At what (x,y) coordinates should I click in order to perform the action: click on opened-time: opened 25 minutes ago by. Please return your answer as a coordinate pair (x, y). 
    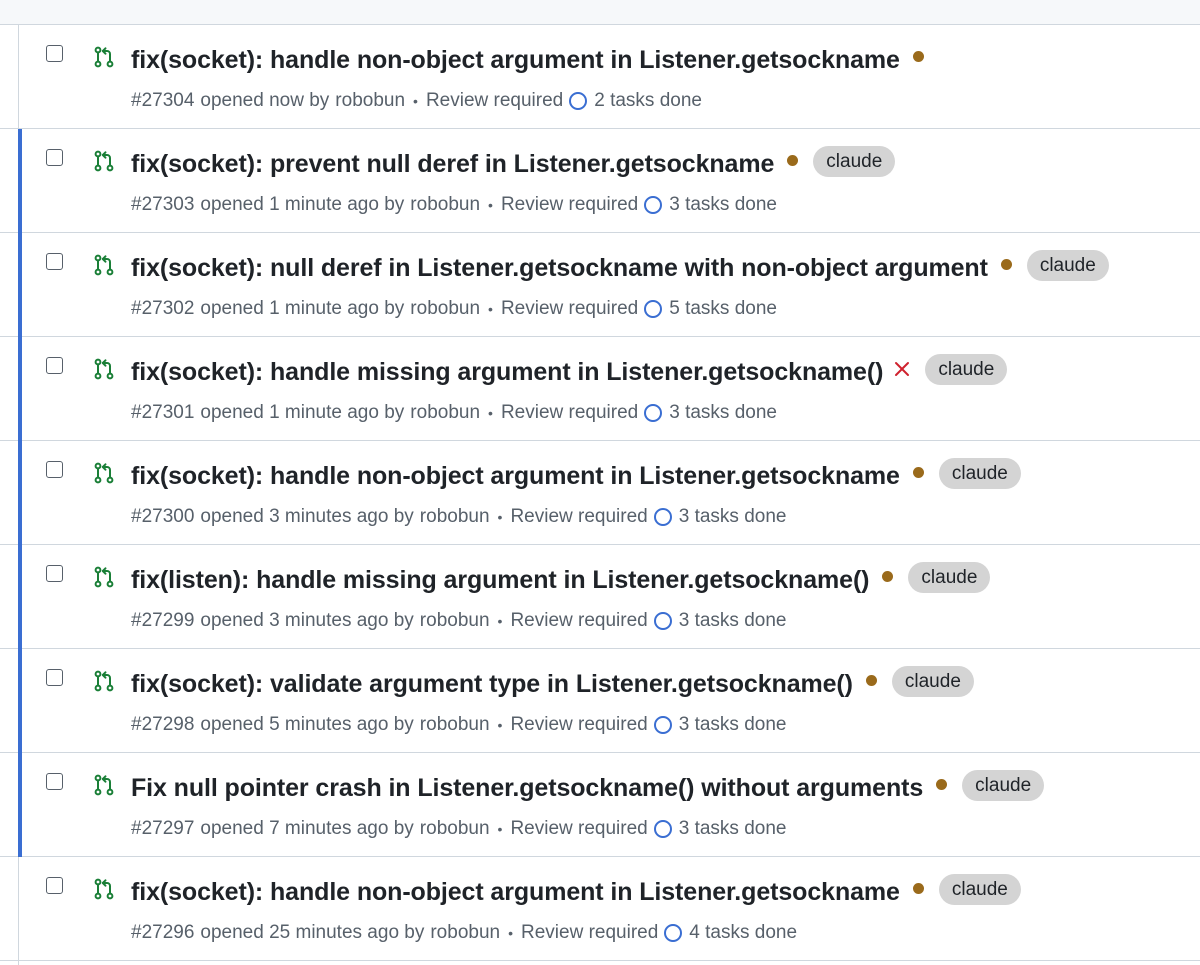
    Looking at the image, I should click on (312, 933).